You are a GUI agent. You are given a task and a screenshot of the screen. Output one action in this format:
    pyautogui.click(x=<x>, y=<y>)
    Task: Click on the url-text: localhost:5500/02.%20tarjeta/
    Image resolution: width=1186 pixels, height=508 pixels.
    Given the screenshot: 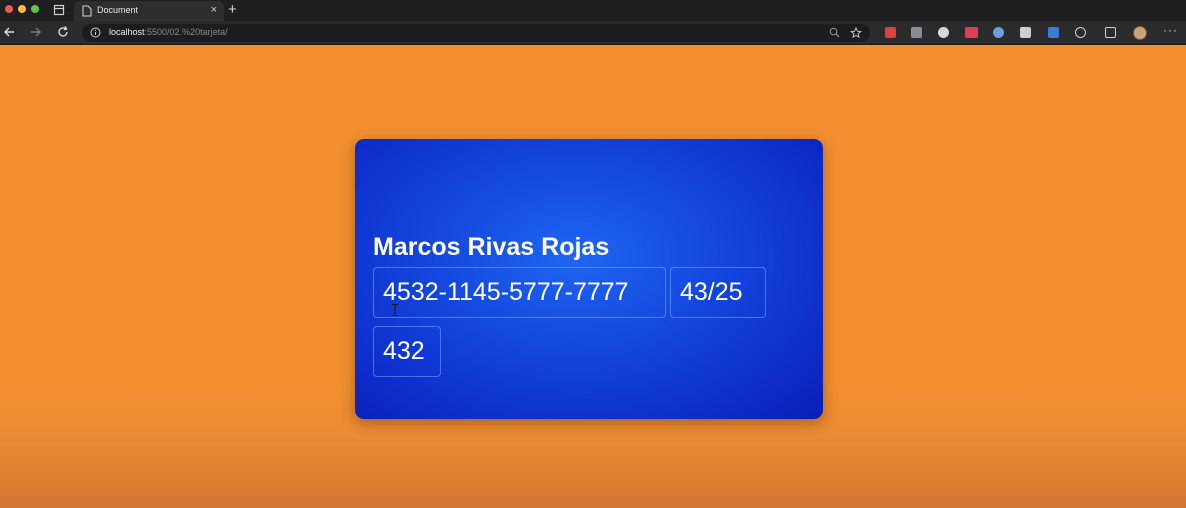 What is the action you would take?
    pyautogui.click(x=168, y=32)
    